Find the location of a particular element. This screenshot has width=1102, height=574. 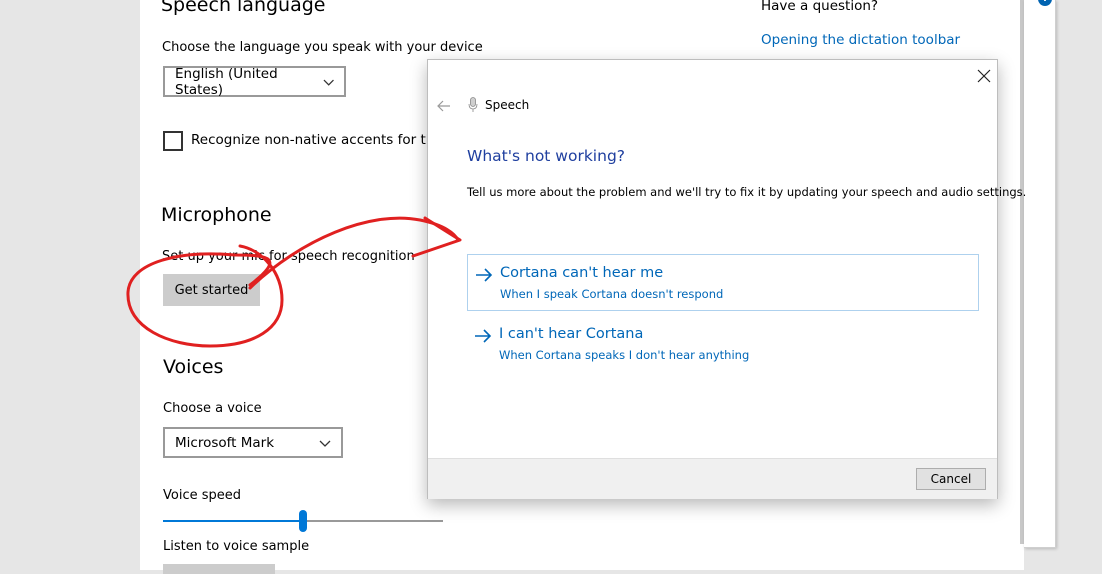

voice-speed-label: Voice speed is located at coordinates (202, 495).